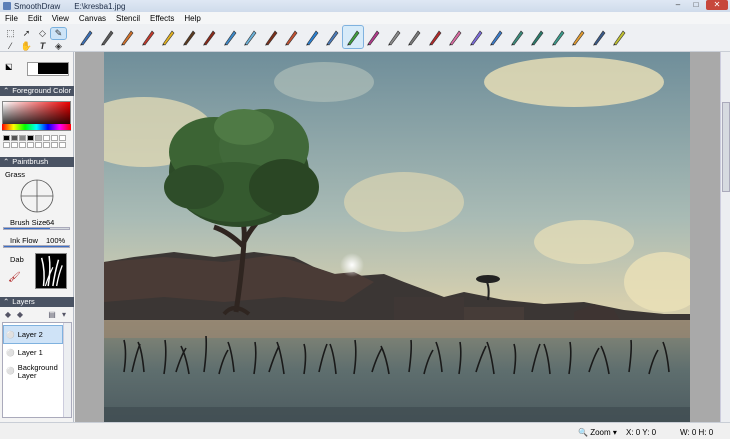 The height and width of the screenshot is (439, 730). Describe the element at coordinates (597, 432) in the screenshot. I see `zoom-control: 🔍 Zoom ▾` at that location.